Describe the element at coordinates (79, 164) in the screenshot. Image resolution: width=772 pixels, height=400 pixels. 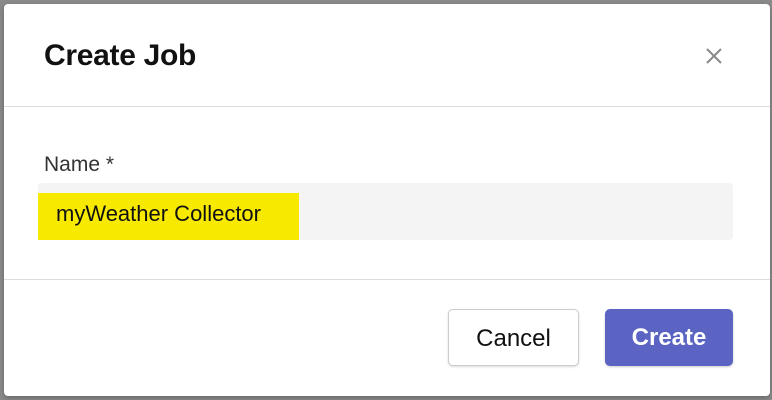
I see `name-field-label: Name *` at that location.